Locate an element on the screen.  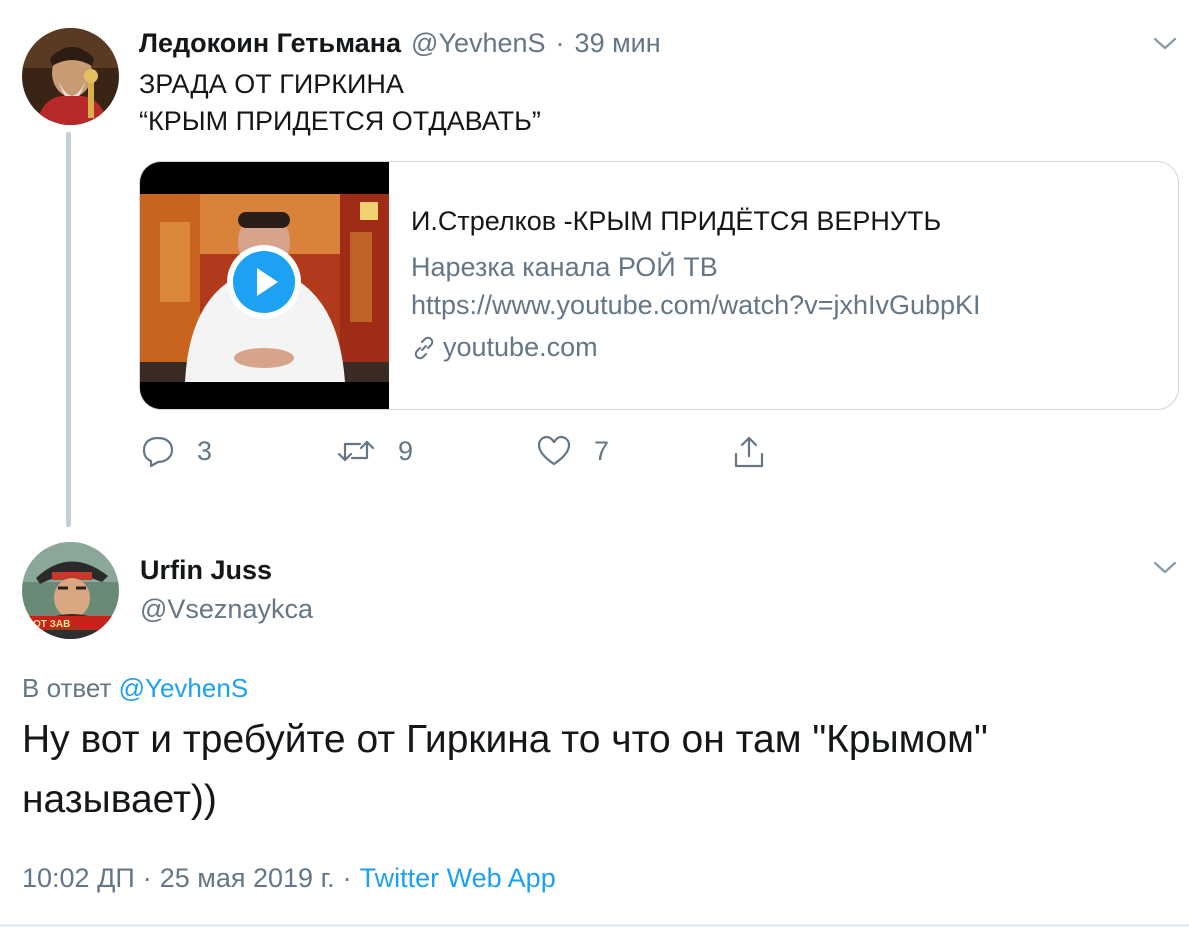
share-button is located at coordinates (749, 454).